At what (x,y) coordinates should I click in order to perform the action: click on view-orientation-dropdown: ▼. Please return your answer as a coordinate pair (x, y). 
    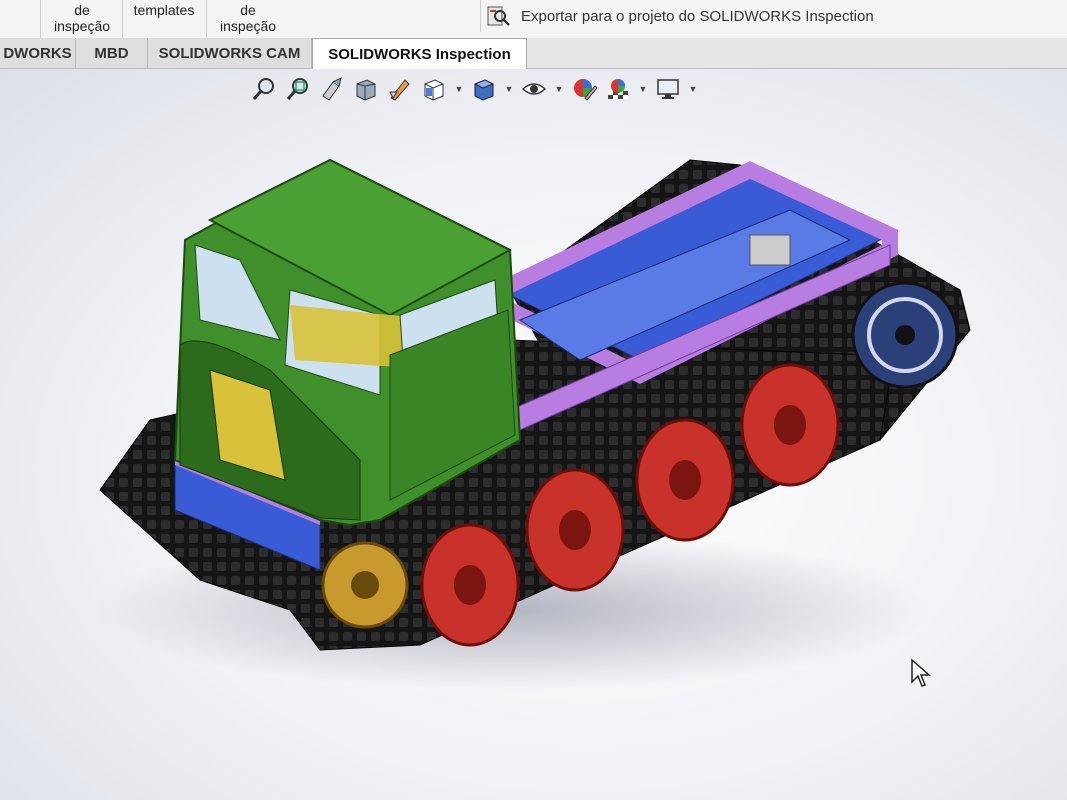
    Looking at the image, I should click on (459, 89).